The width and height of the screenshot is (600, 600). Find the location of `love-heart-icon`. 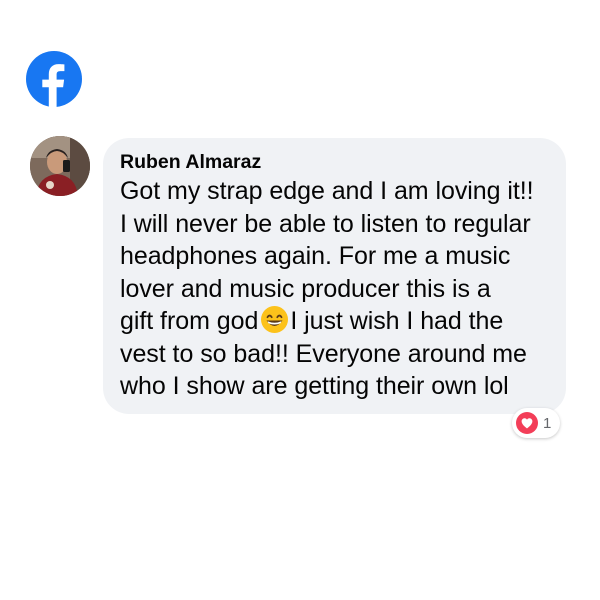

love-heart-icon is located at coordinates (527, 423).